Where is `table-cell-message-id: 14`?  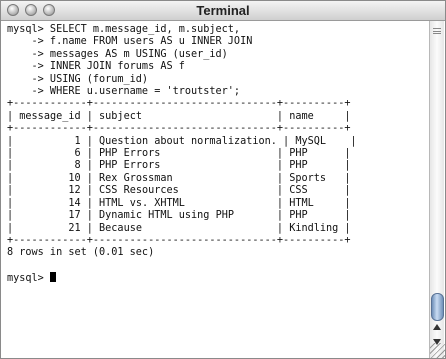 table-cell-message-id: 14 is located at coordinates (50, 203).